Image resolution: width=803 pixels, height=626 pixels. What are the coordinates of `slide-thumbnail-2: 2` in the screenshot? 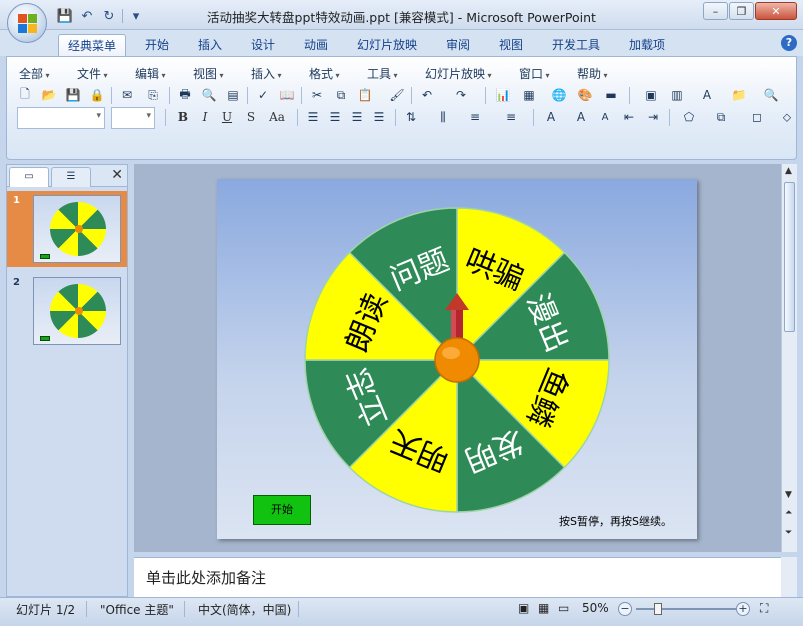 It's located at (67, 311).